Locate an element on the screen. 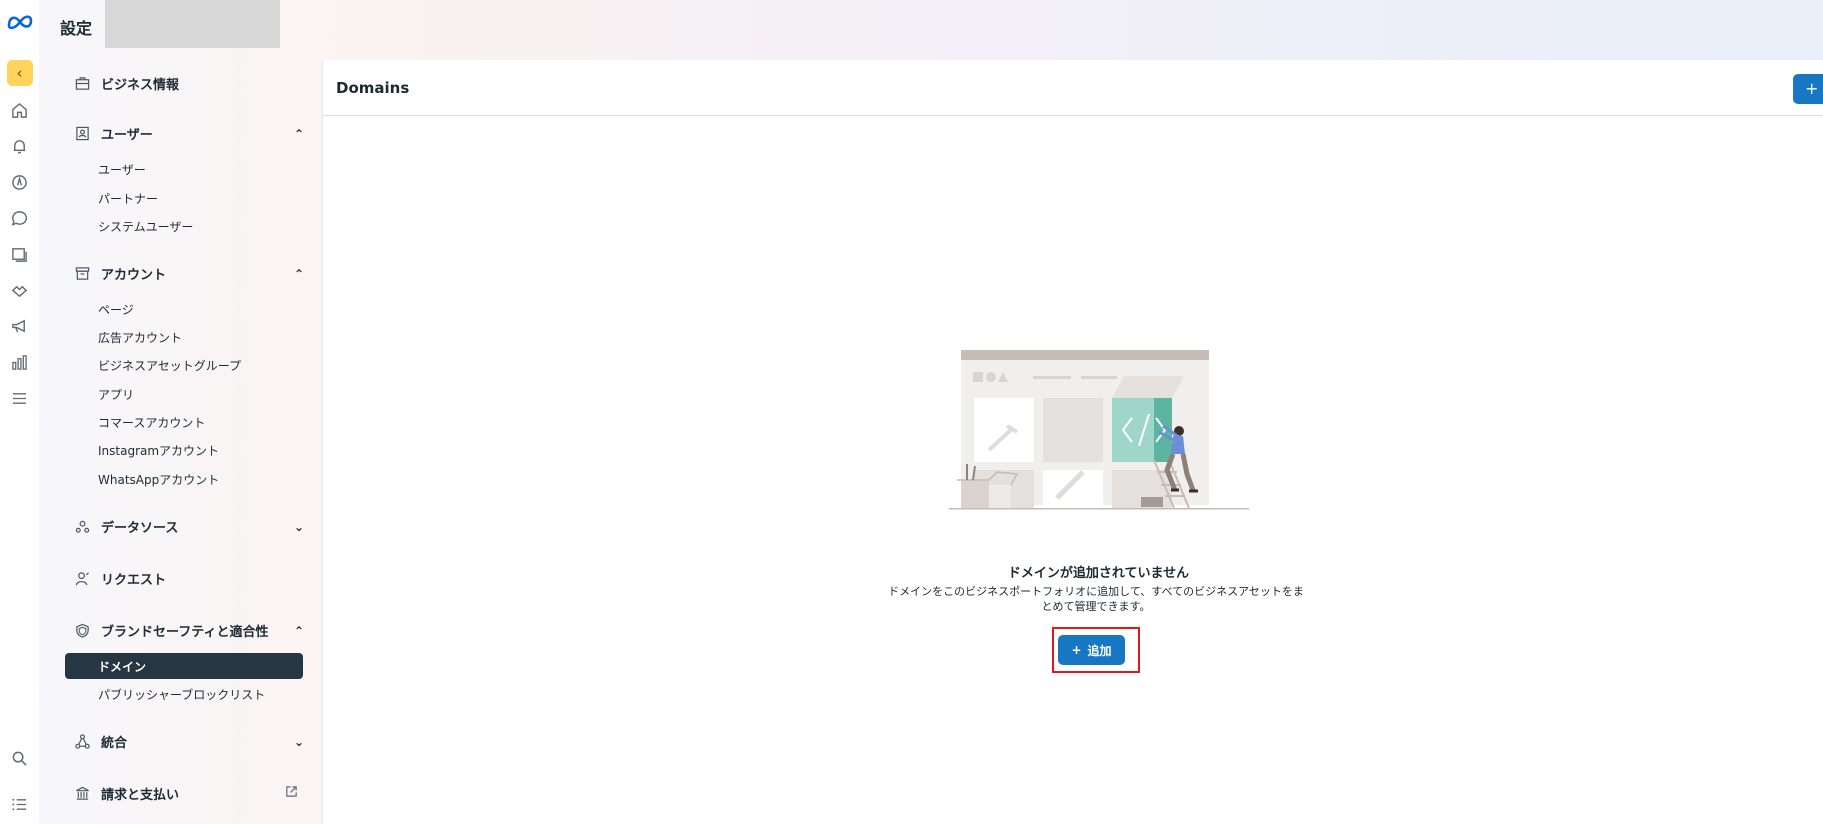  briefcase-icon is located at coordinates (82, 84).